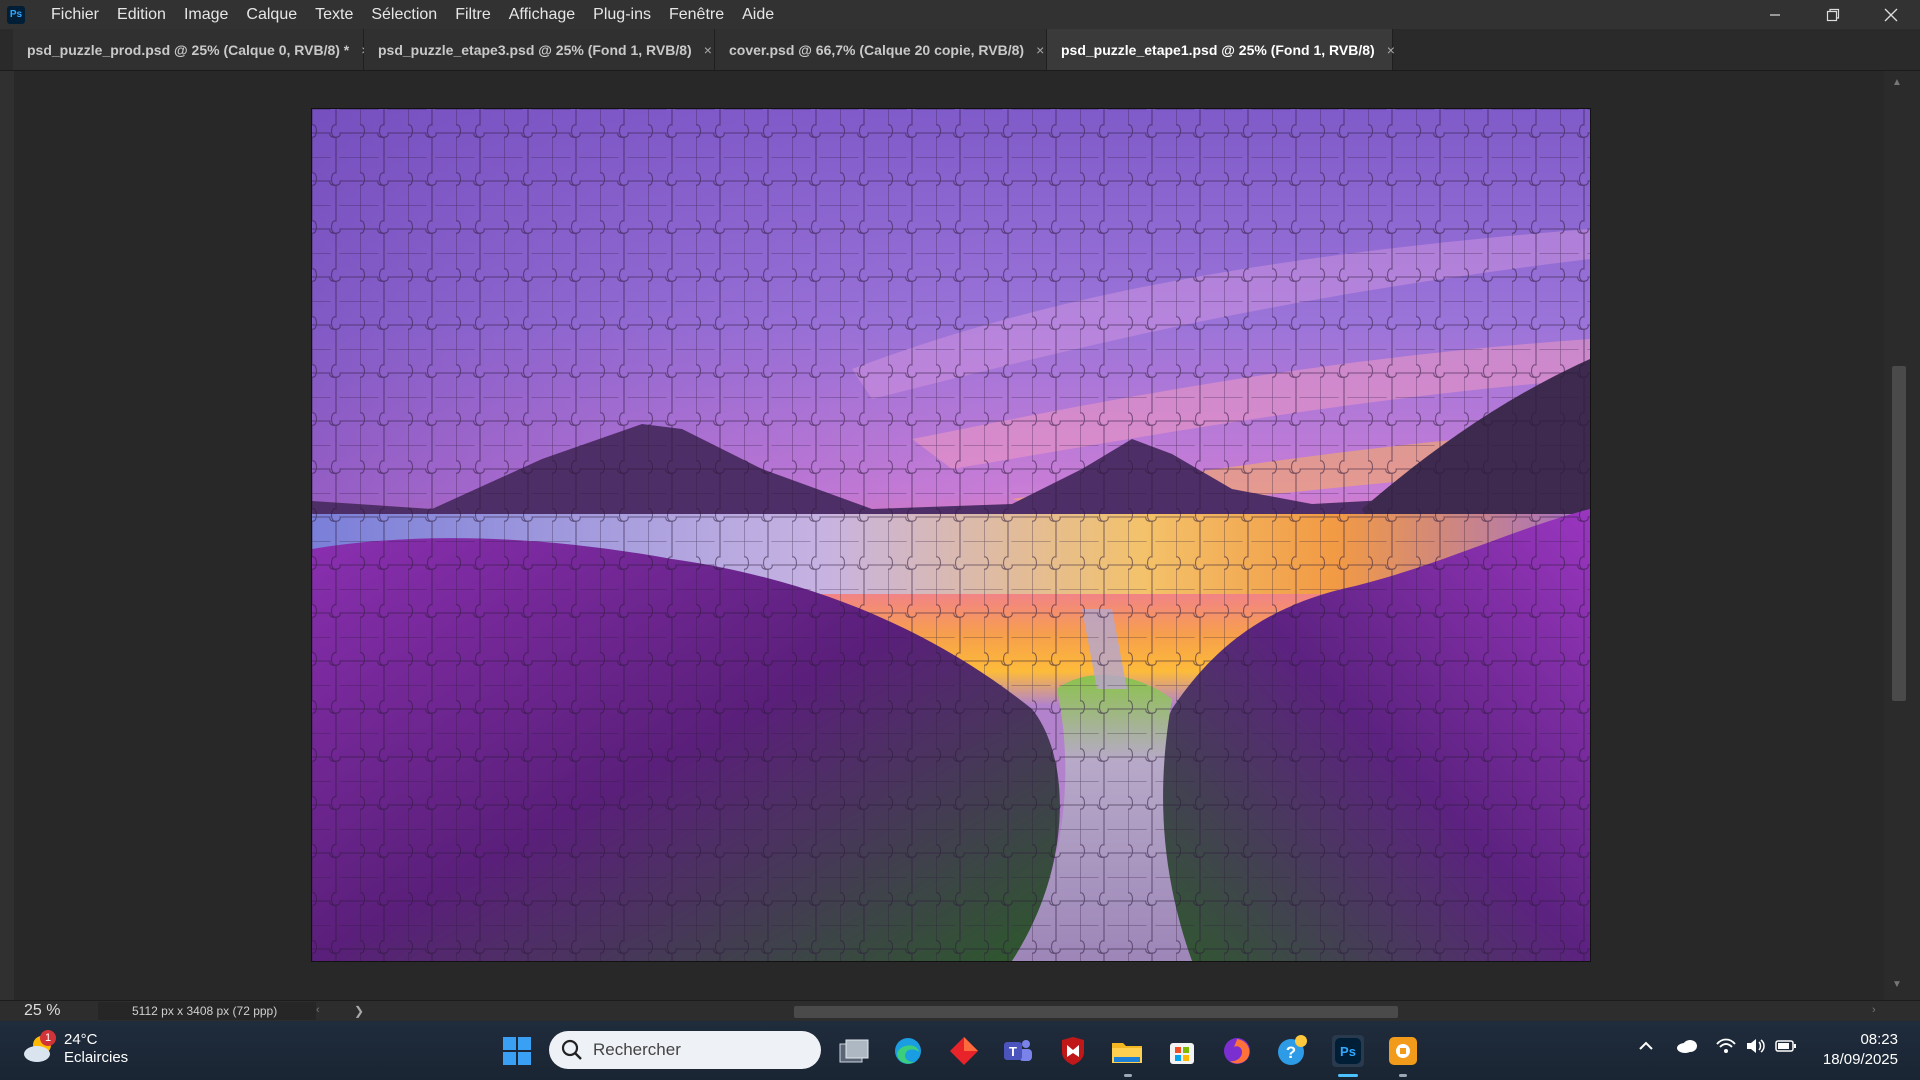 The image size is (1920, 1080). What do you see at coordinates (48, 1038) in the screenshot?
I see `weather-badge: 1` at bounding box center [48, 1038].